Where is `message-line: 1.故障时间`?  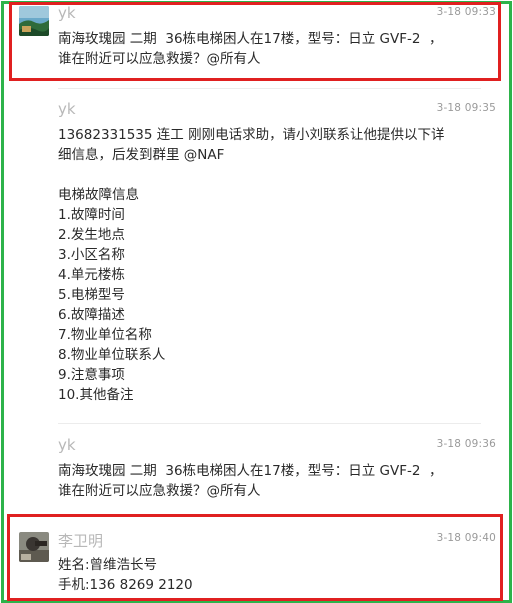
message-line: 1.故障时间 is located at coordinates (91, 215).